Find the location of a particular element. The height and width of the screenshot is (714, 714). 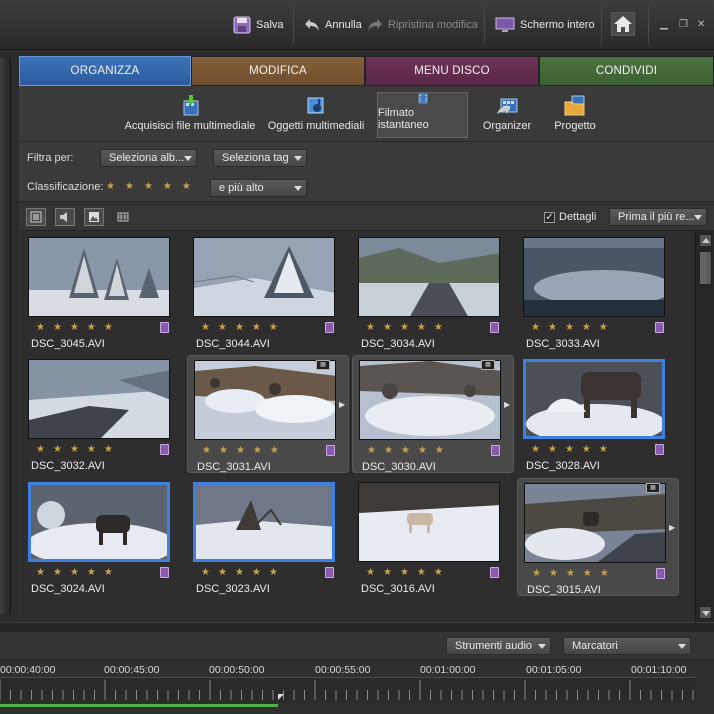

media-clip: ▦ ▶ ★ ★ ★ ★ ★ DSC_3015.AVI is located at coordinates (598, 537).